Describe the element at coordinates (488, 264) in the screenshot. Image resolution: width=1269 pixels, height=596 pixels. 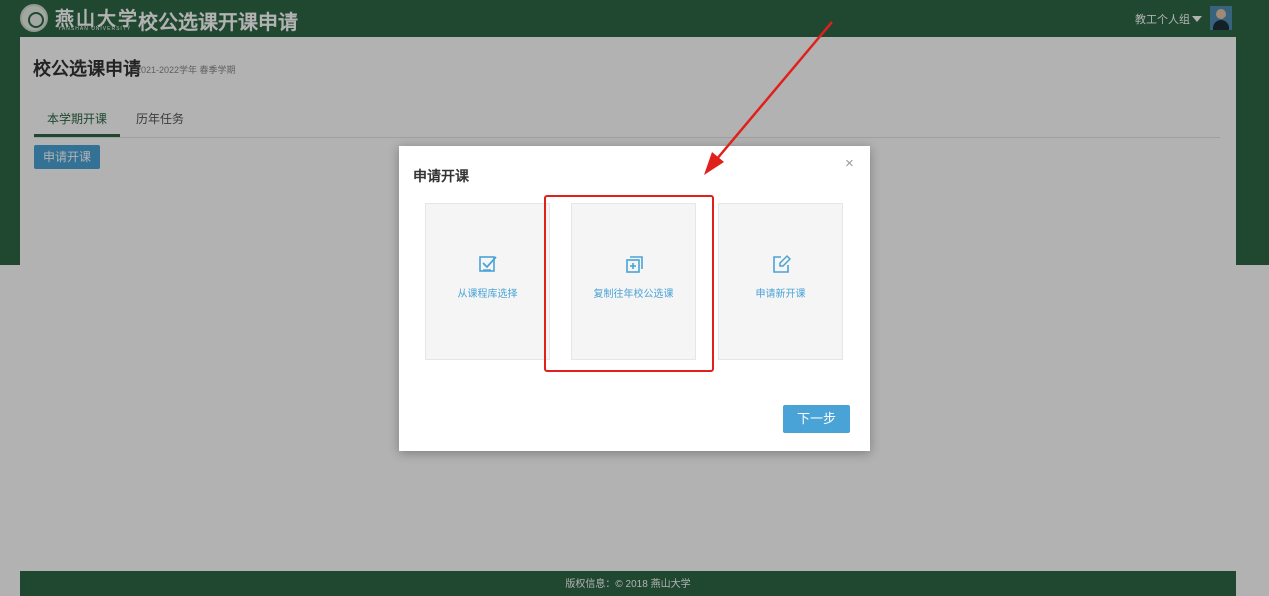
I see `checkbox-icon` at that location.